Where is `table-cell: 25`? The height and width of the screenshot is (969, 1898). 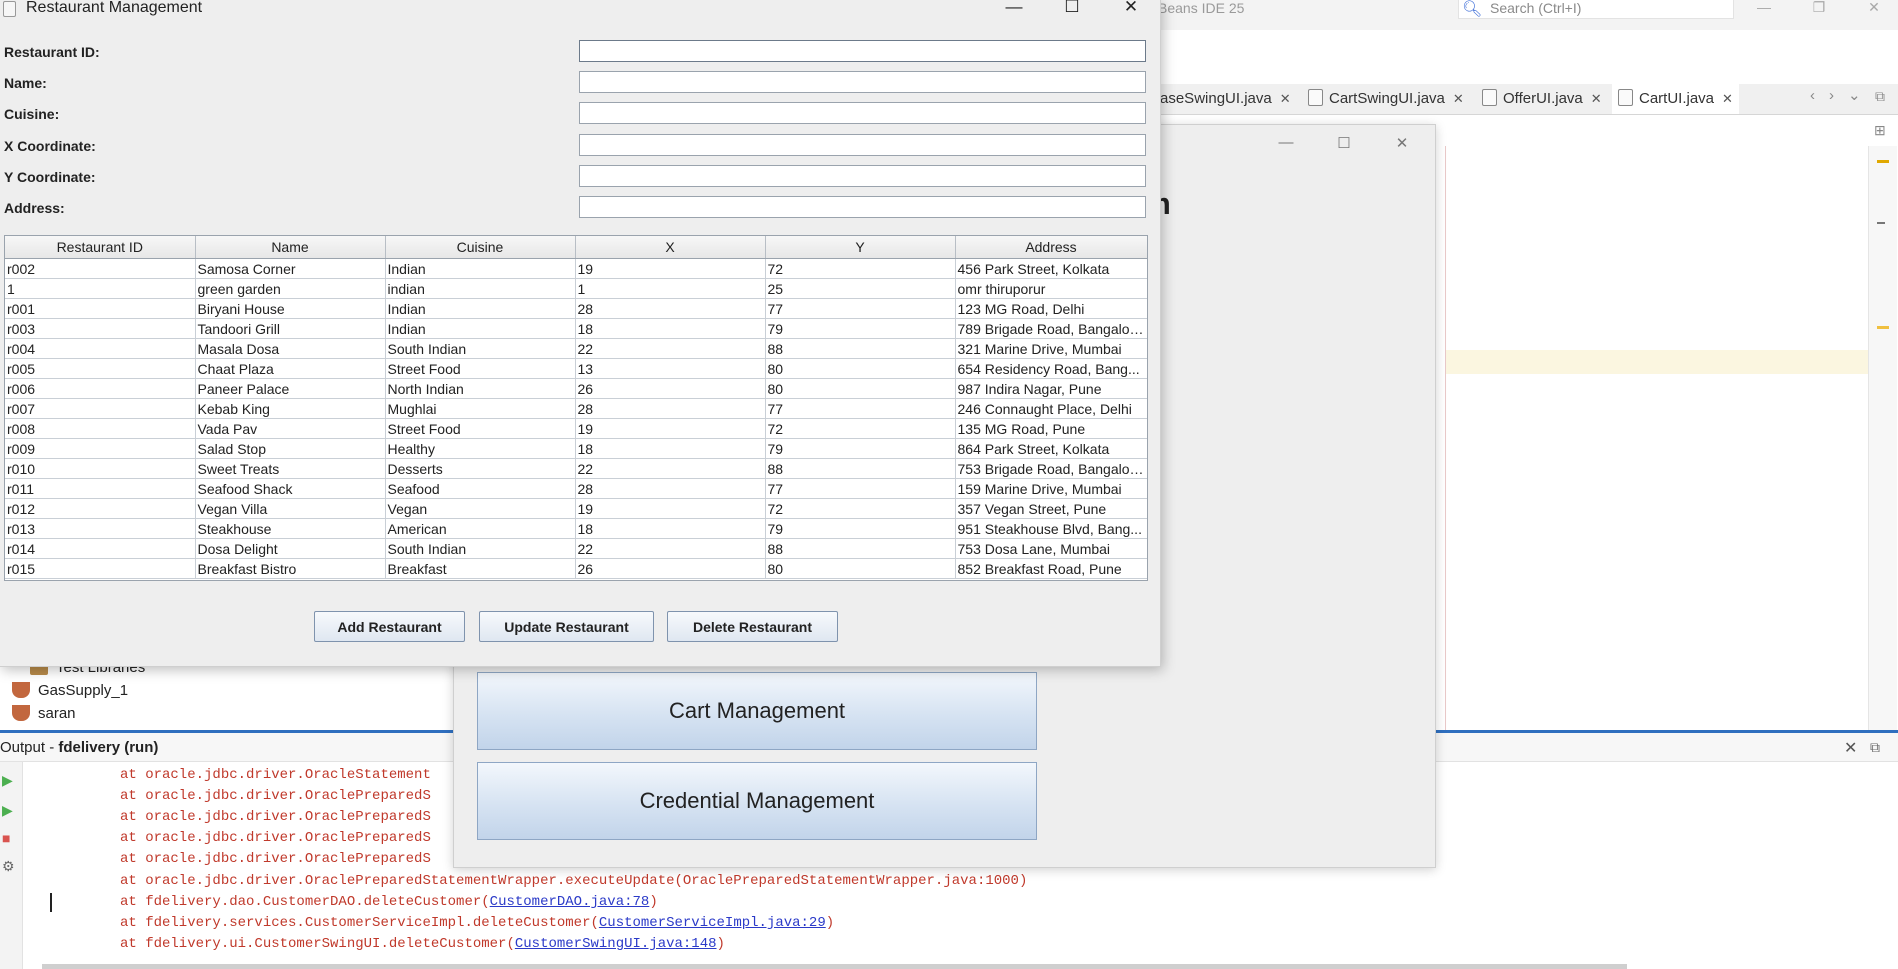 table-cell: 25 is located at coordinates (860, 288).